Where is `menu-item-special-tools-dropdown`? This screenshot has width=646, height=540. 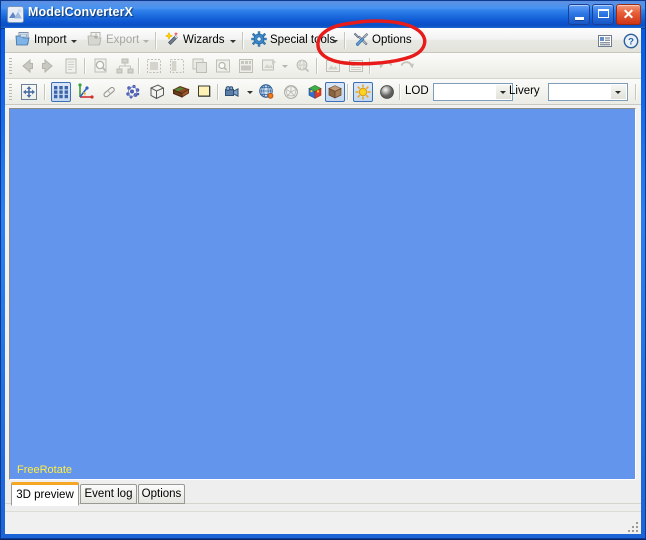
menu-item-special-tools-dropdown is located at coordinates (334, 40).